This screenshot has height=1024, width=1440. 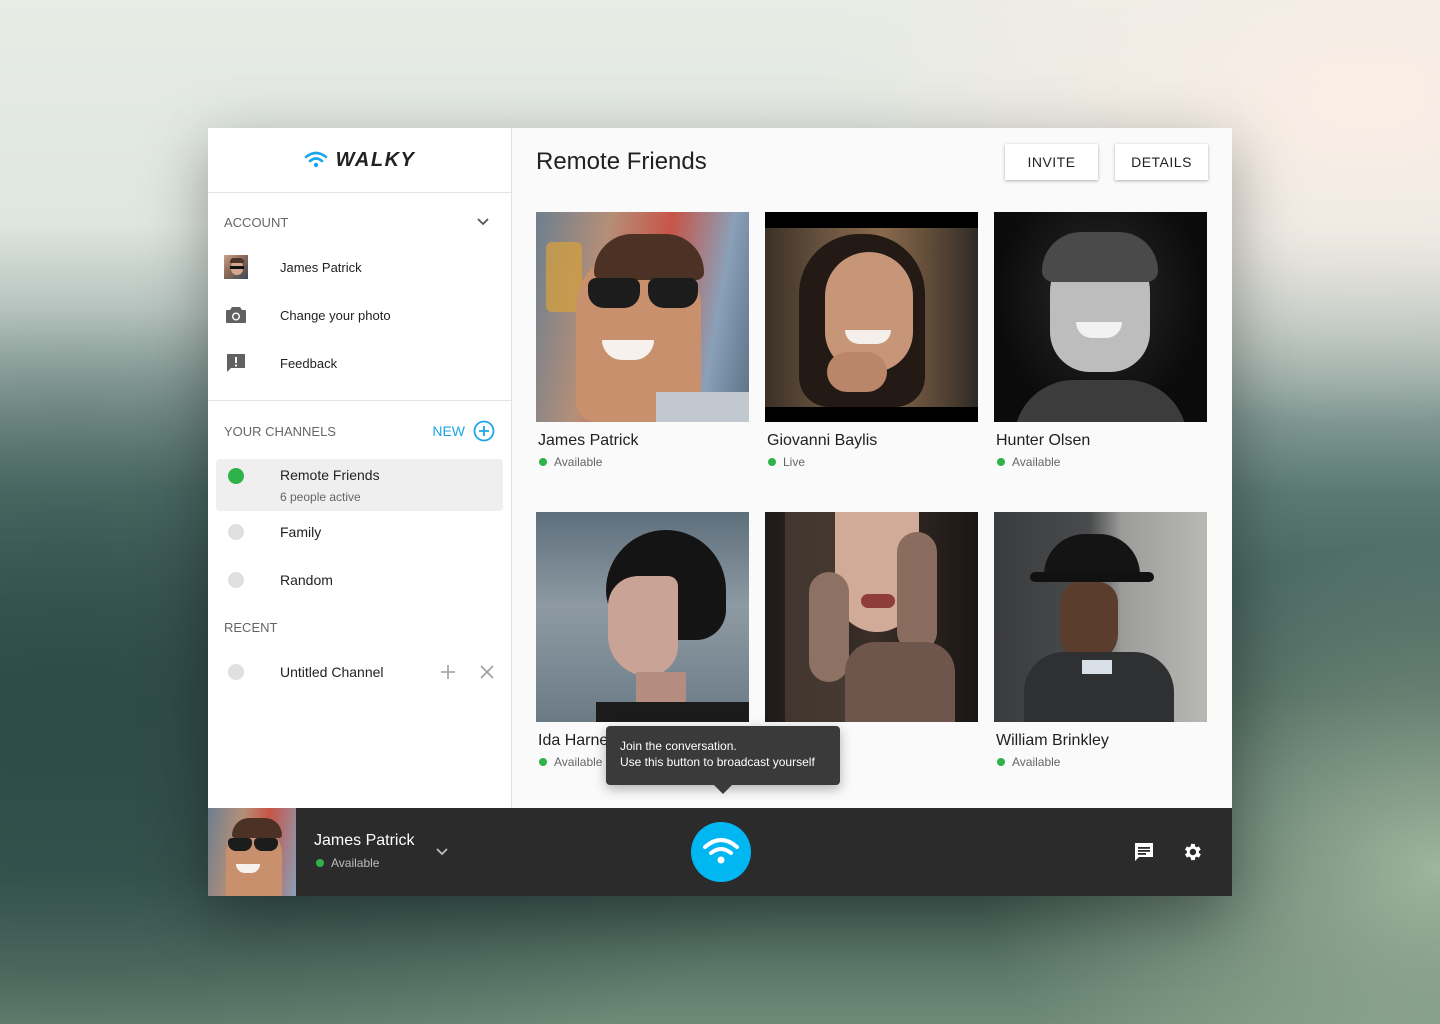 I want to click on friend-name: James Patrick, so click(x=588, y=440).